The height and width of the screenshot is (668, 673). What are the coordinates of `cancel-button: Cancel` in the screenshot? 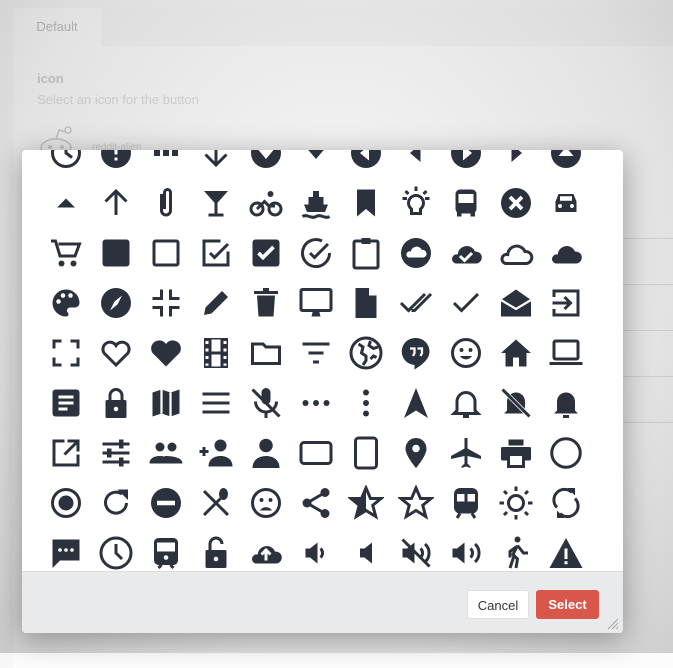 It's located at (498, 604).